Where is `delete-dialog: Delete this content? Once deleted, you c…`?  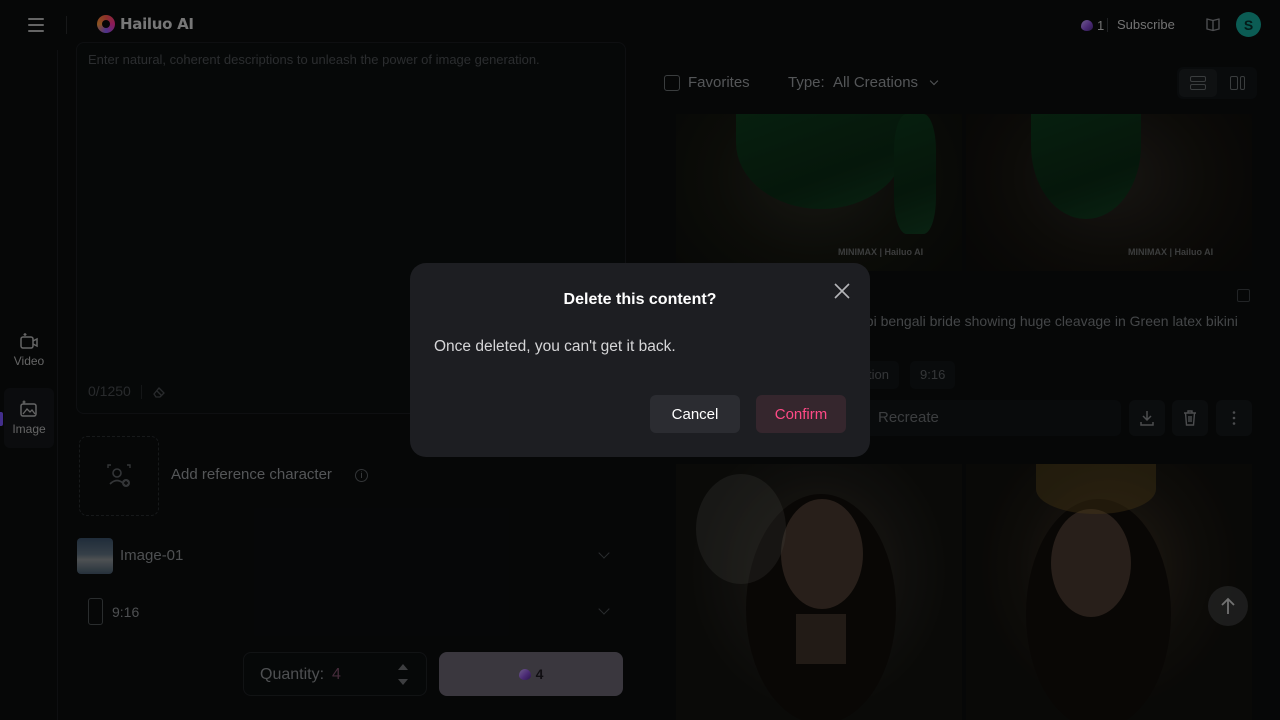 delete-dialog: Delete this content? Once deleted, you c… is located at coordinates (640, 360).